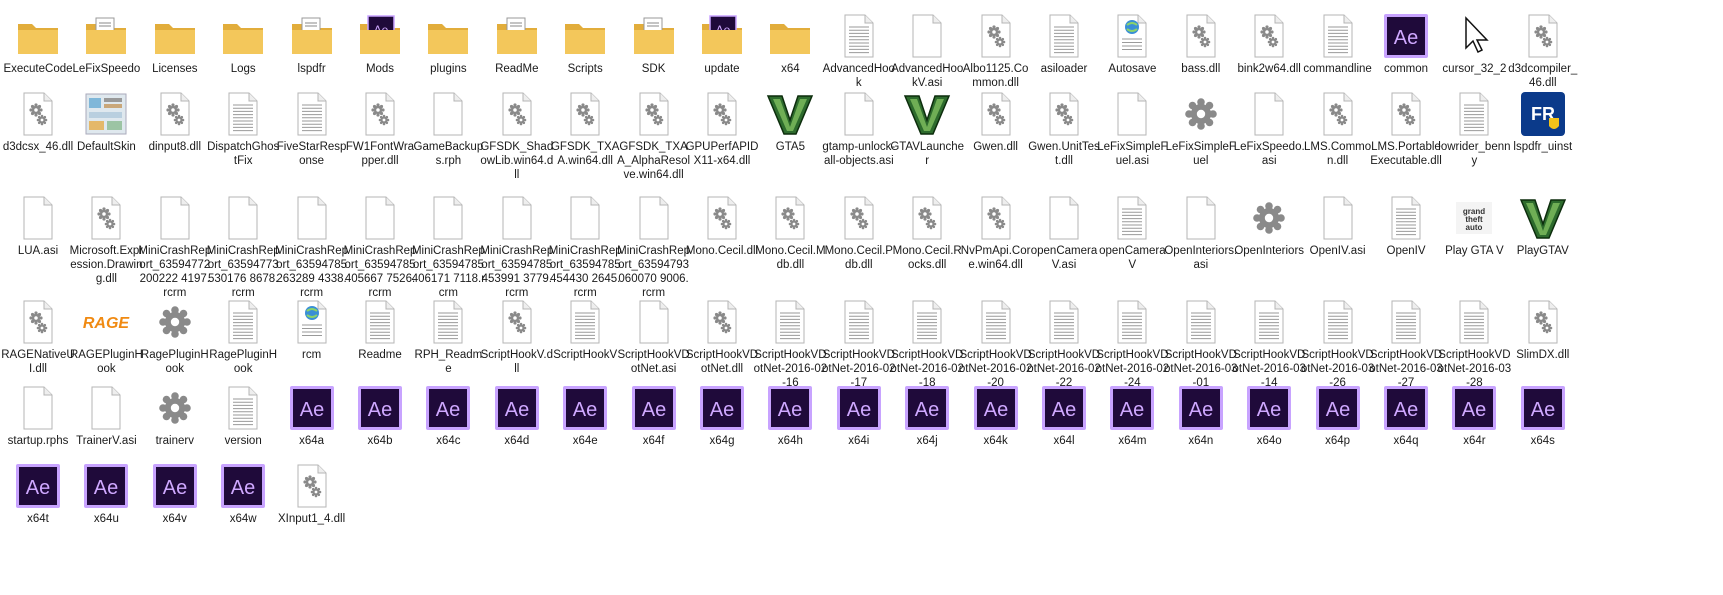 This screenshot has width=1723, height=595. I want to click on file-item: DispatchGhostFix, so click(243, 129).